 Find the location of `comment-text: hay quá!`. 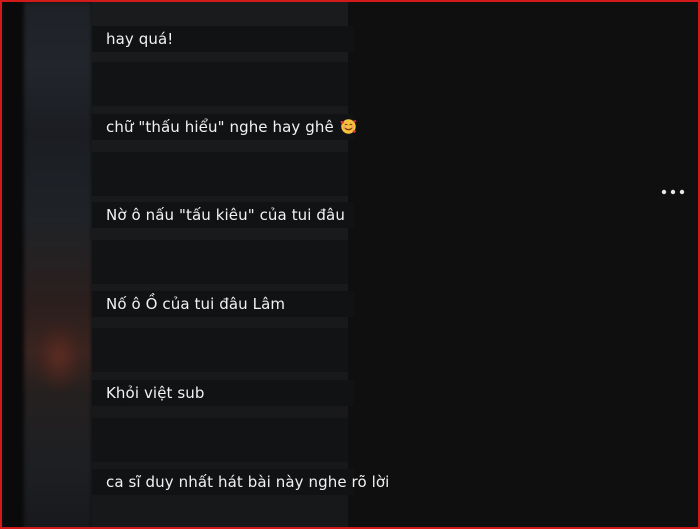

comment-text: hay quá! is located at coordinates (140, 39).